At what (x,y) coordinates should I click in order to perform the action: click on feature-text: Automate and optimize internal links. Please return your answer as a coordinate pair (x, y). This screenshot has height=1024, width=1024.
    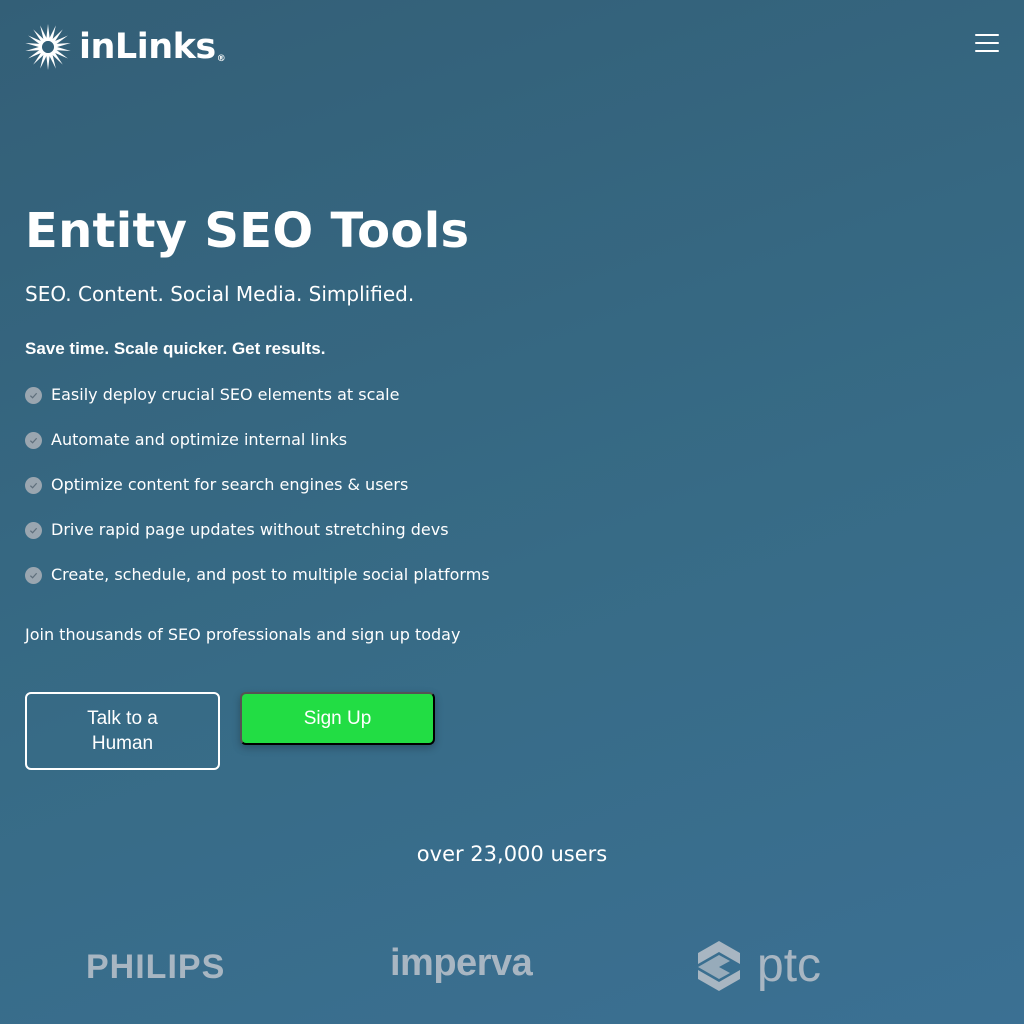
    Looking at the image, I should click on (199, 439).